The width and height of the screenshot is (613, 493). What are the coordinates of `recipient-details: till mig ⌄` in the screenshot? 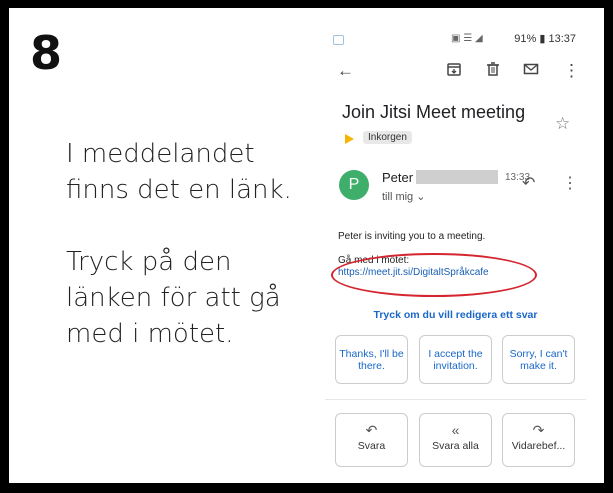 It's located at (403, 196).